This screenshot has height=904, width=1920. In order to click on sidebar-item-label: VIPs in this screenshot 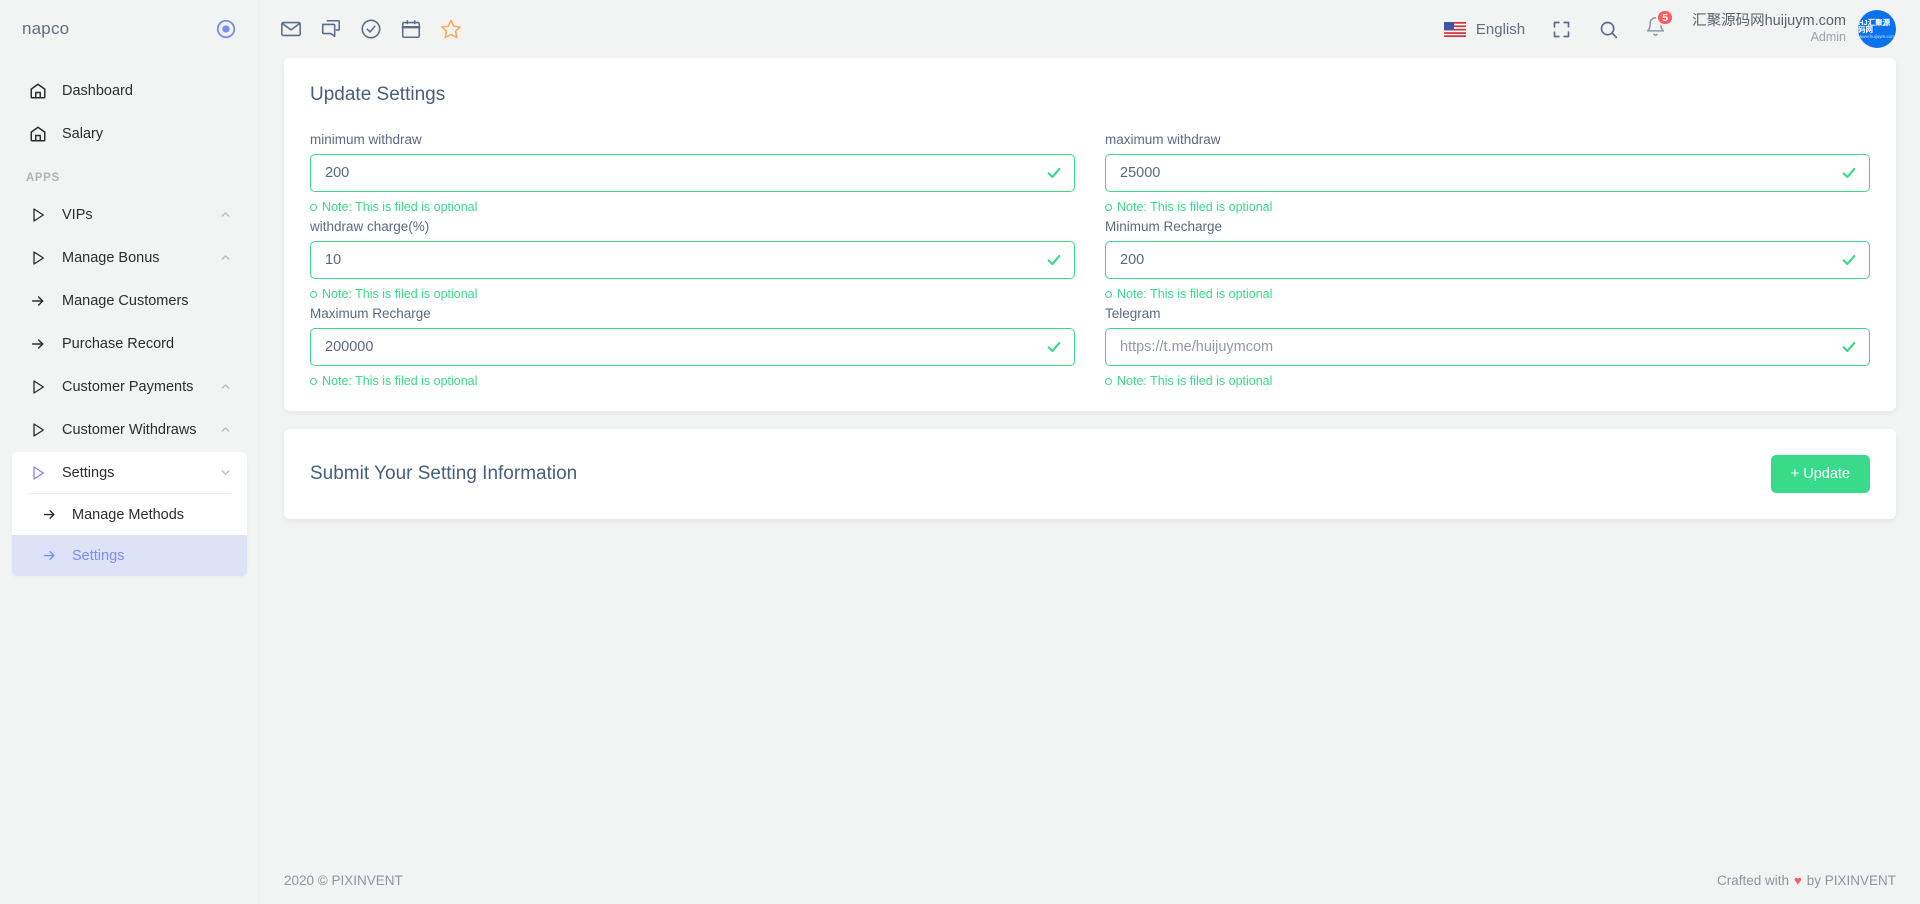, I will do `click(77, 214)`.